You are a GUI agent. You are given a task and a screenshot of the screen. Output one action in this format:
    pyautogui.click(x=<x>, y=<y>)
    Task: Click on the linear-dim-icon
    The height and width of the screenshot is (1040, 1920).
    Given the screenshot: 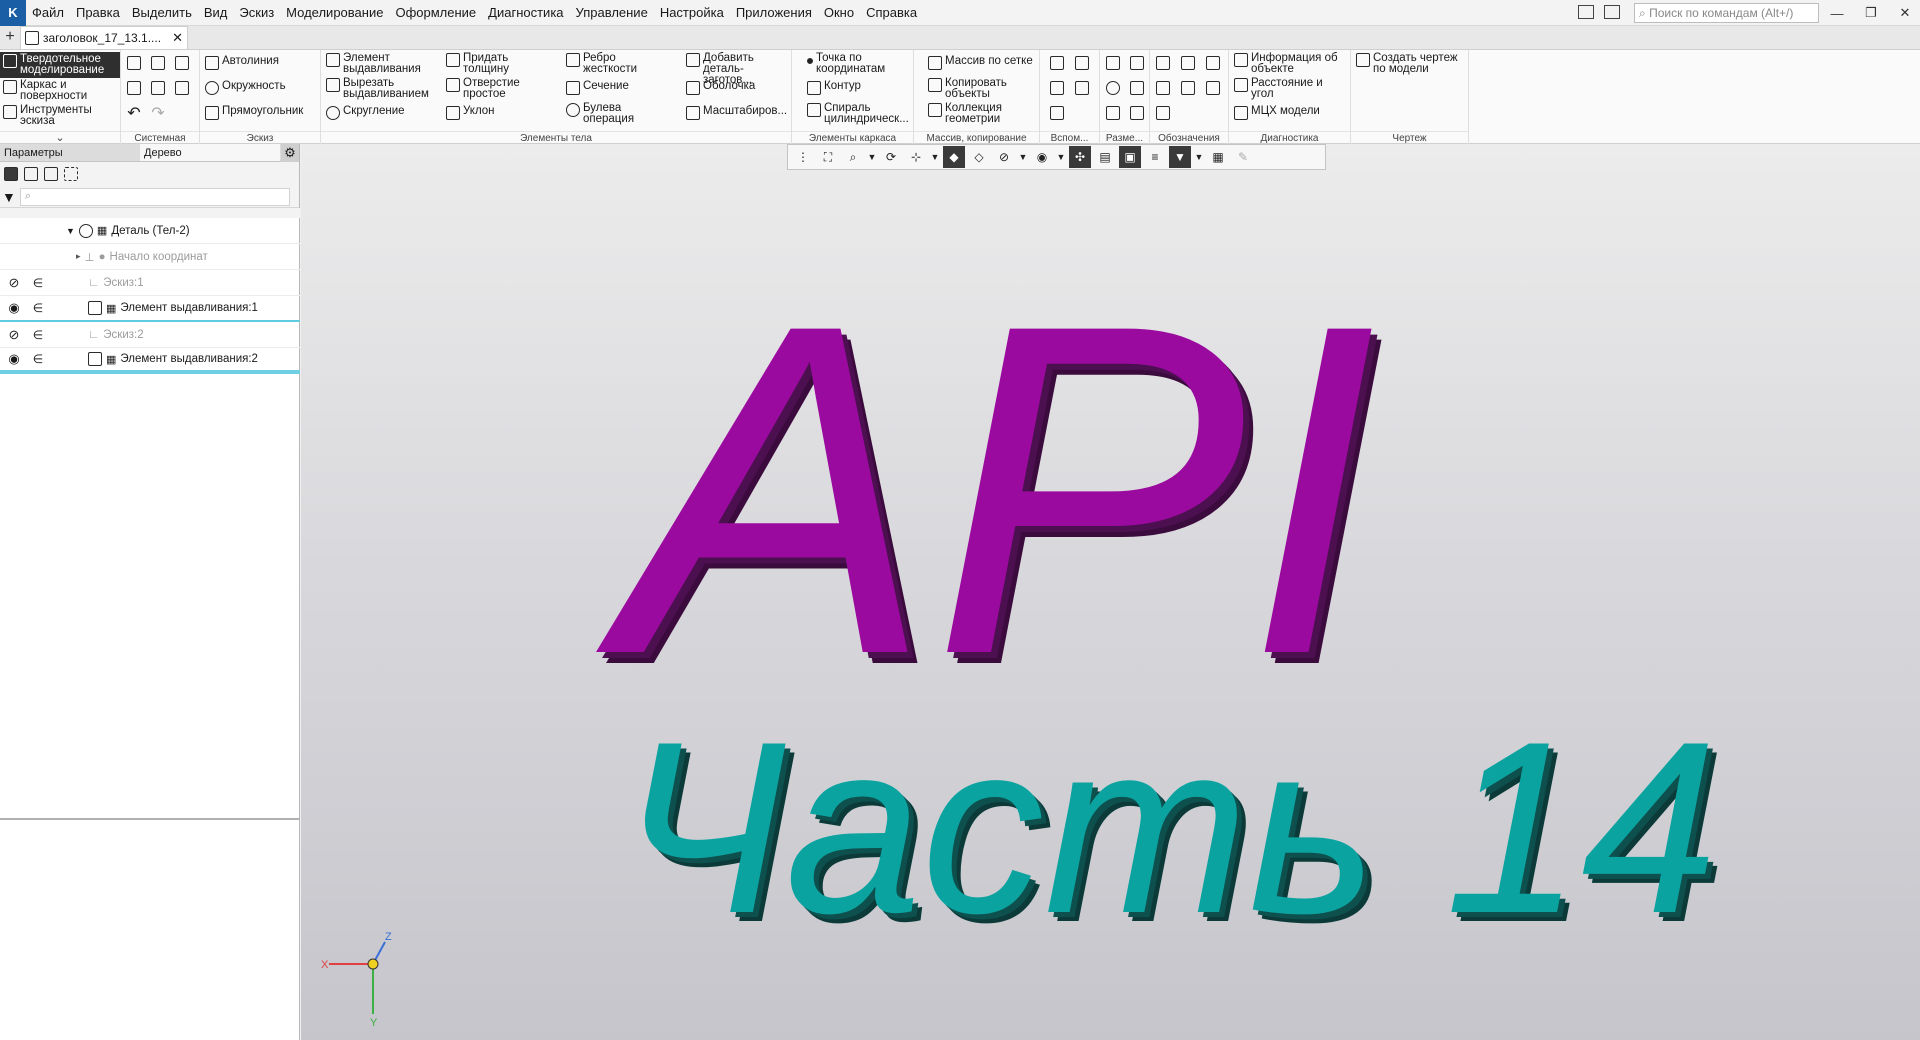 What is the action you would take?
    pyautogui.click(x=1113, y=63)
    